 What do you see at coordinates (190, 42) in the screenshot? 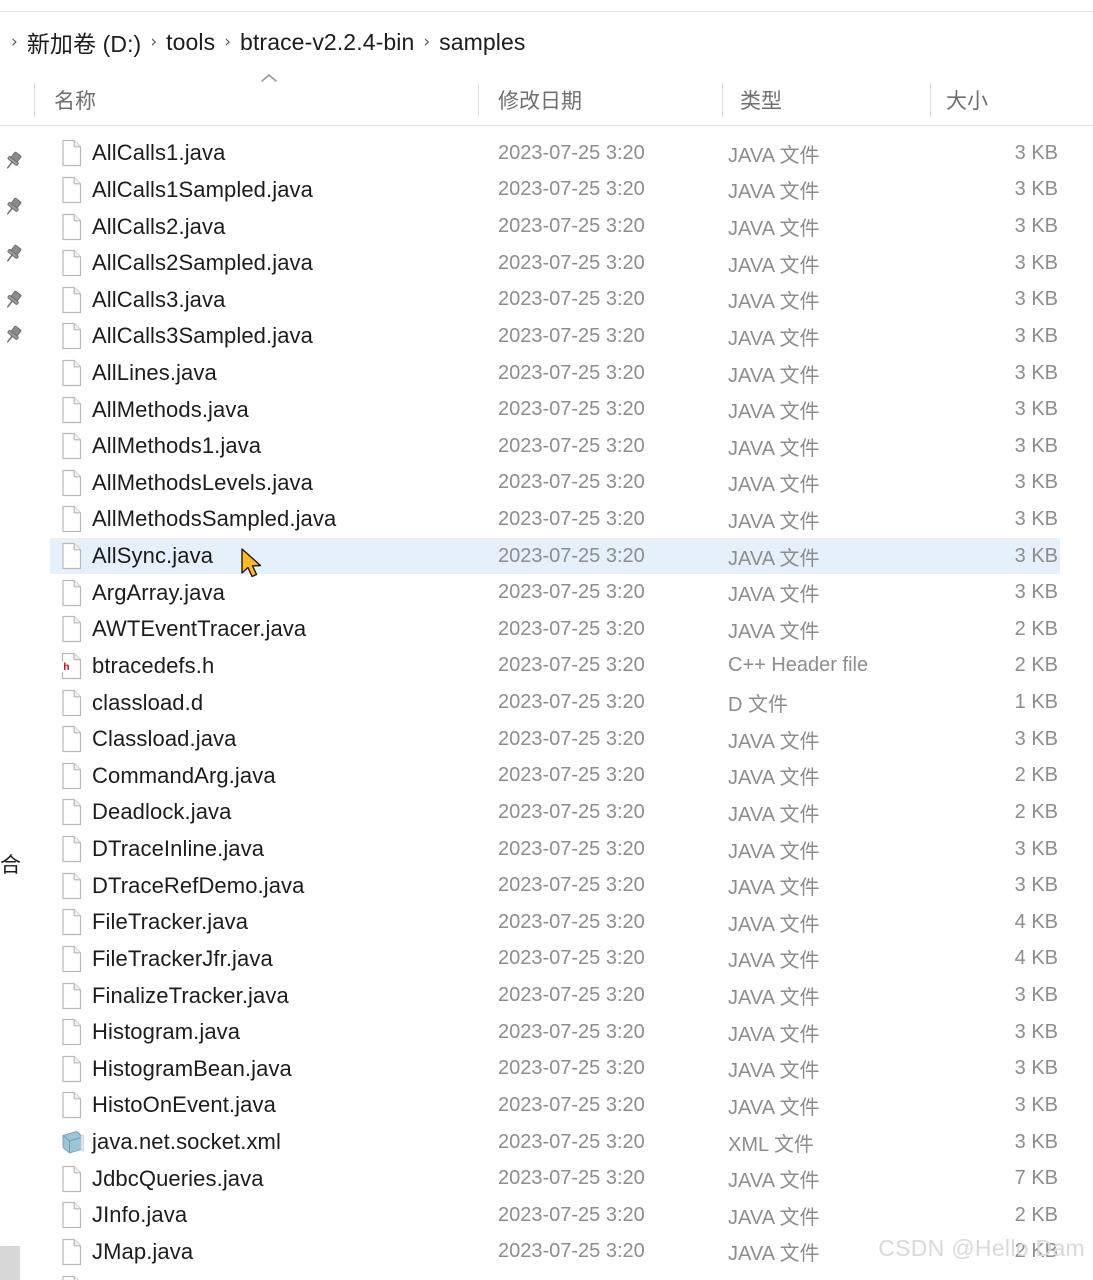
I see `breadcrumb-item-tools: tools` at bounding box center [190, 42].